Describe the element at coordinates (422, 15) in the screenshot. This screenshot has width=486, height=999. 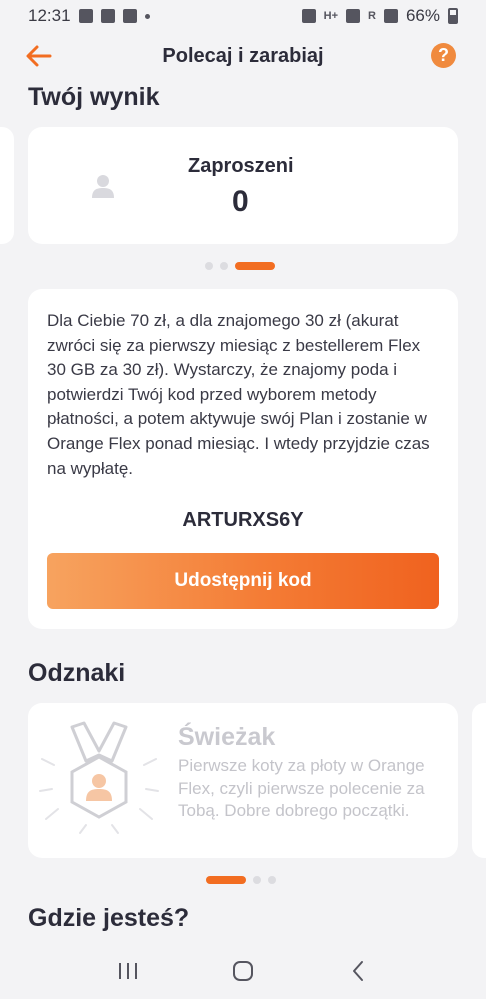
I see `battery-percentage: 66%` at that location.